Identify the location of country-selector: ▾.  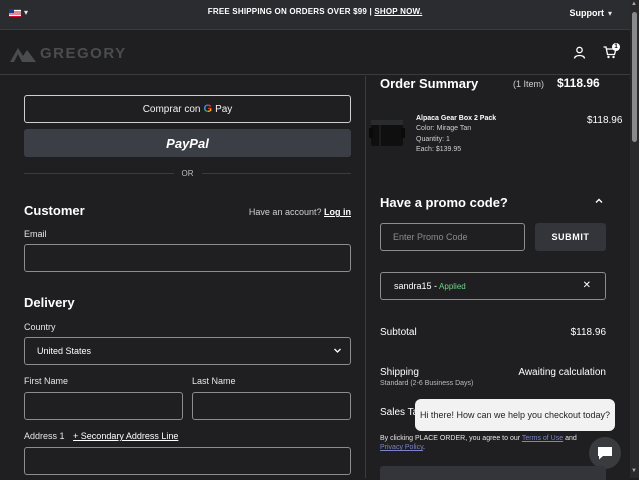
(18, 12).